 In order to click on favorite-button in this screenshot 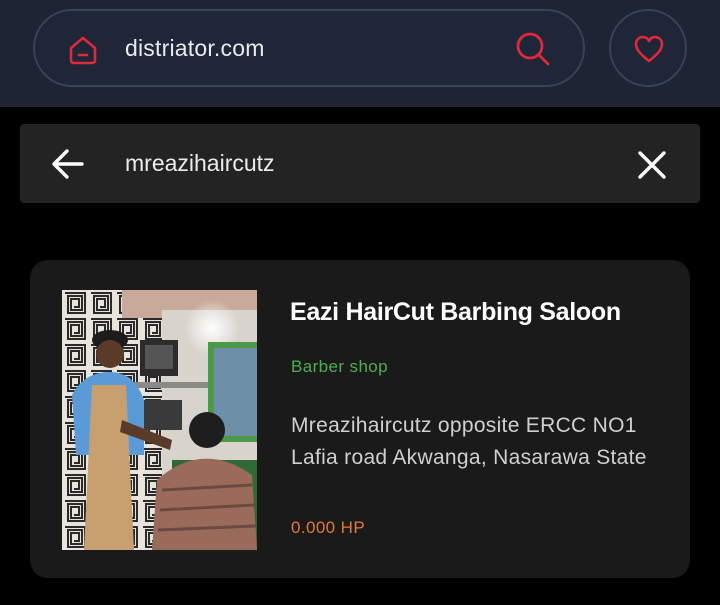, I will do `click(648, 48)`.